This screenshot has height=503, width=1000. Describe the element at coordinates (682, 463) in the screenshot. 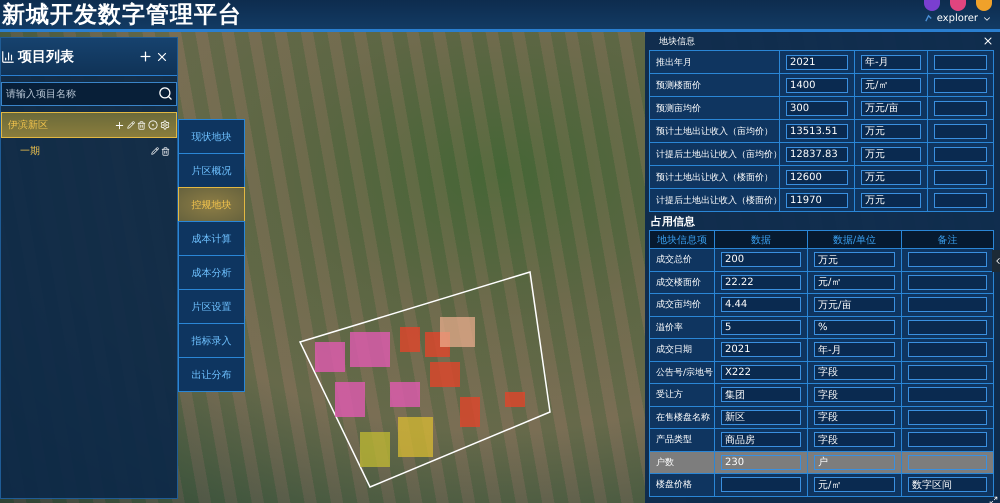

I see `table-row-header: 户数` at that location.